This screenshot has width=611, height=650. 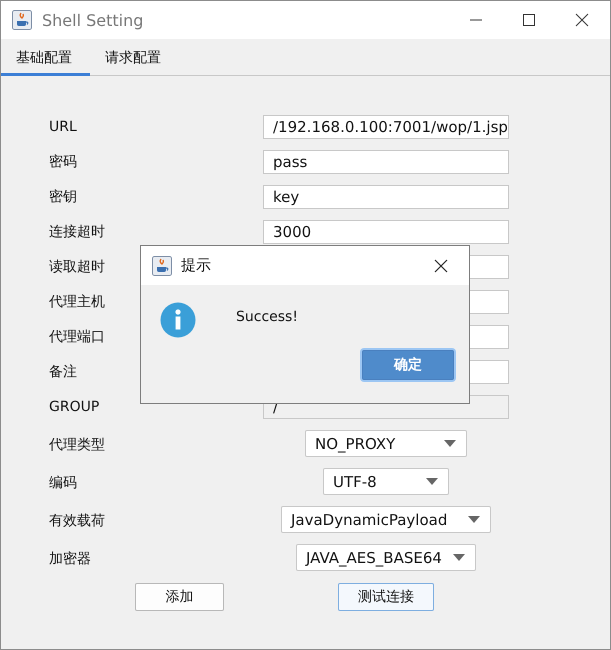 I want to click on field-label: 读取超时, so click(x=77, y=267).